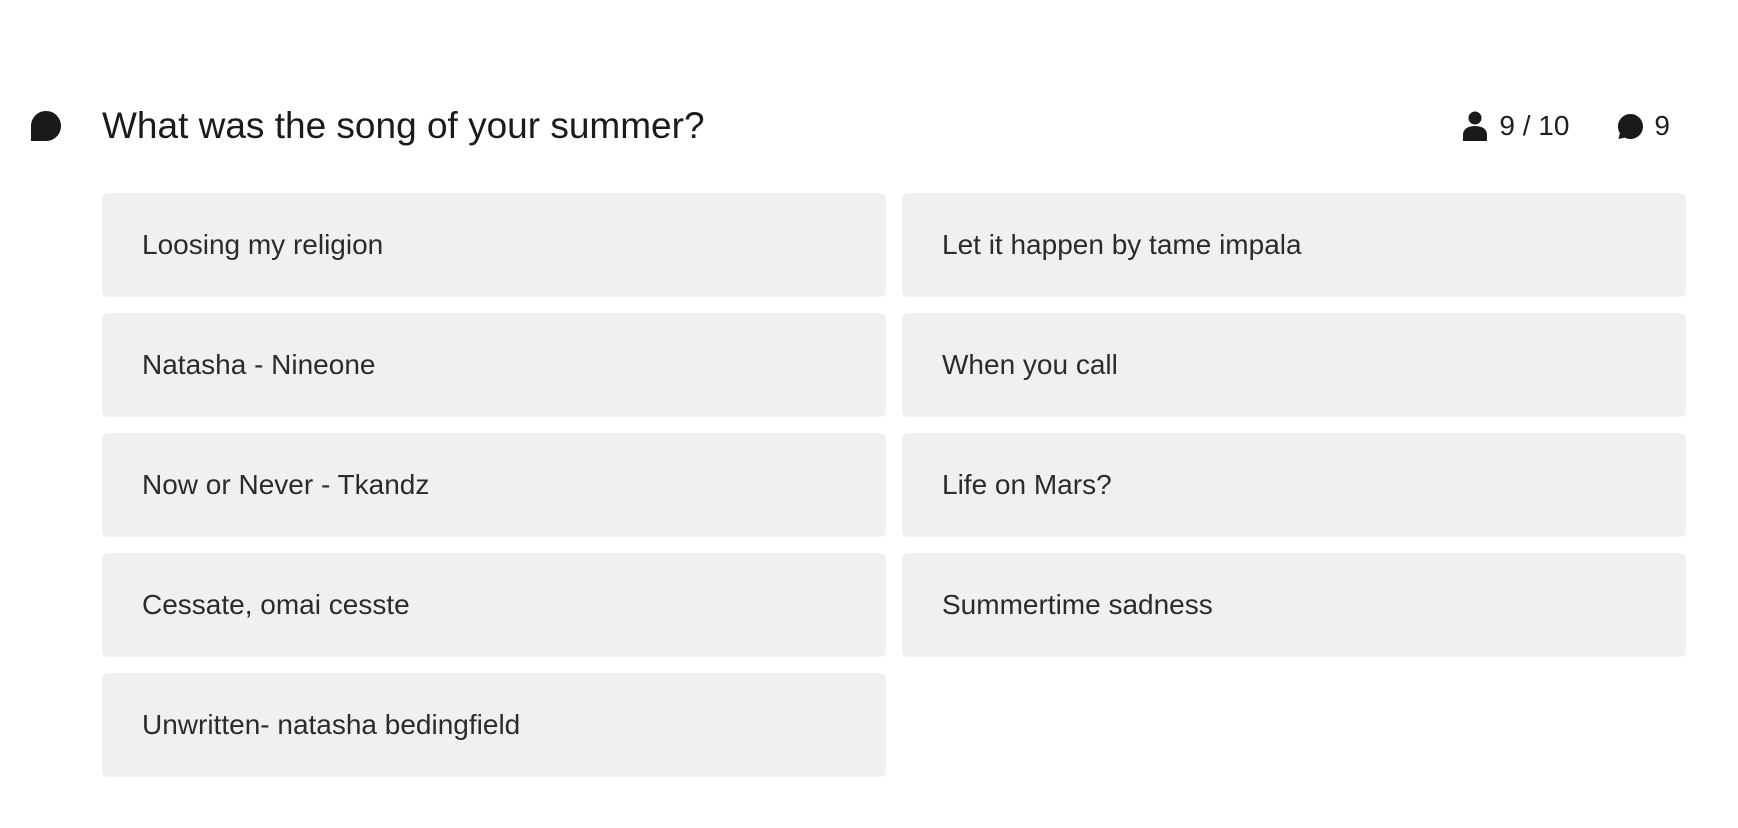  I want to click on answer-card: Unwritten- natasha bedingfield, so click(494, 725).